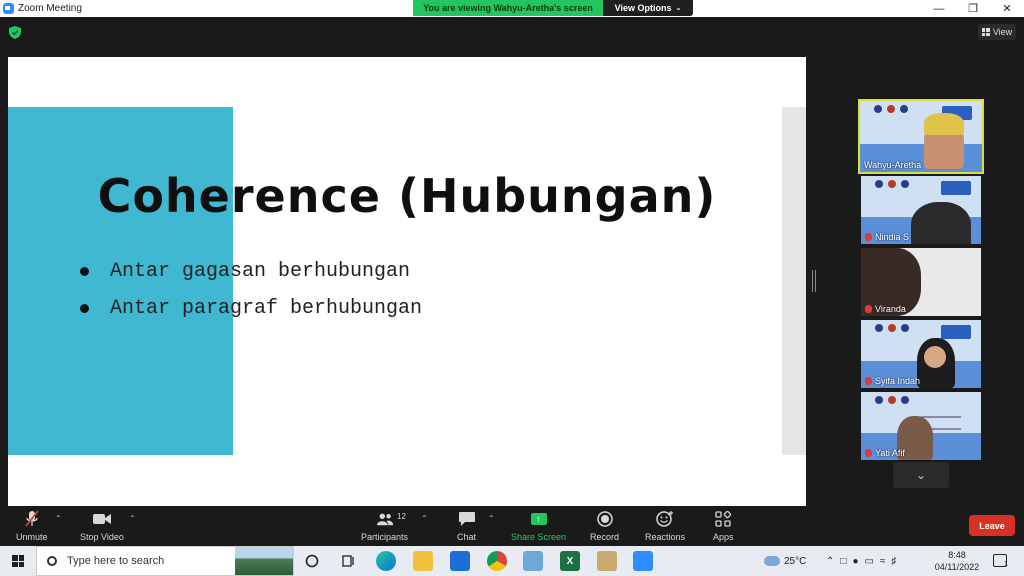 The width and height of the screenshot is (1024, 576). Describe the element at coordinates (944, 124) in the screenshot. I see `participant-hair` at that location.